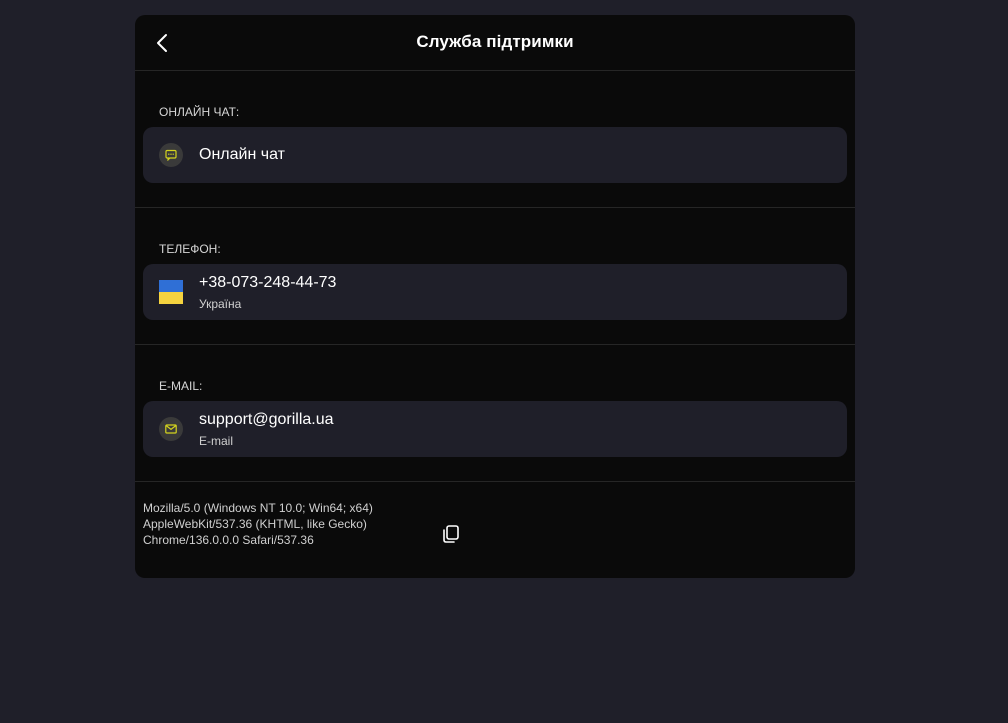 The image size is (1008, 723). I want to click on envelope-icon, so click(171, 429).